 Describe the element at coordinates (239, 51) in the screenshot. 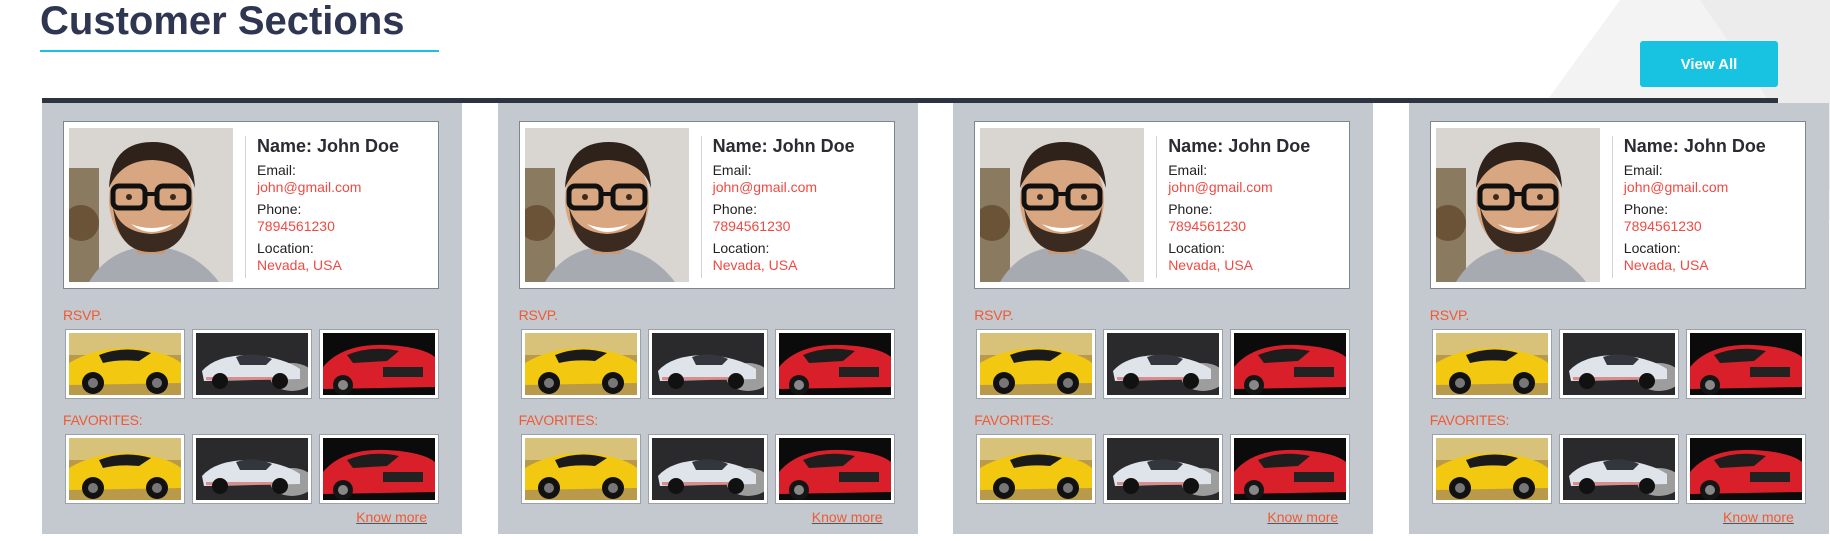

I see `title-underline` at that location.